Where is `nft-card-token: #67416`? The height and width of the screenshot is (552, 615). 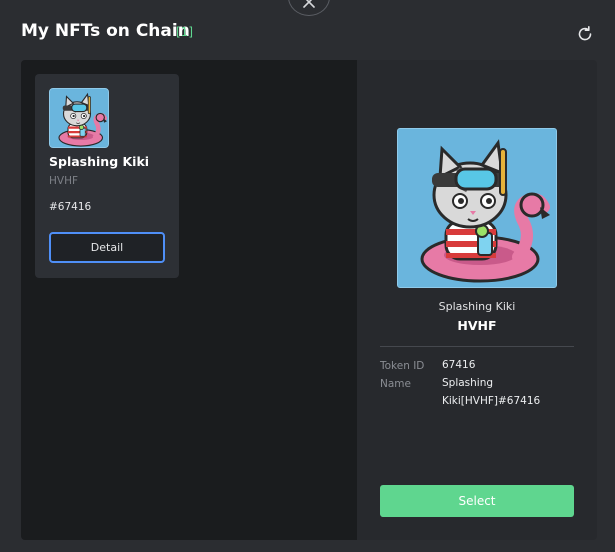
nft-card-token: #67416 is located at coordinates (70, 207).